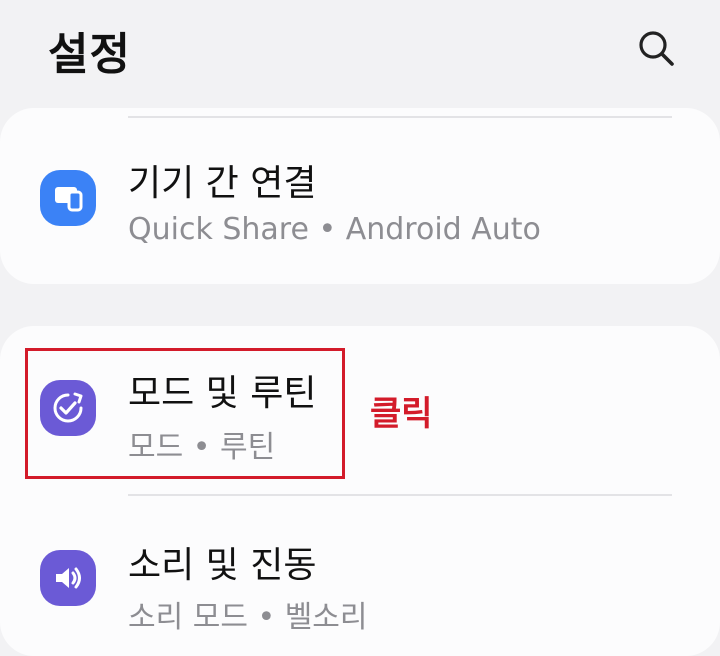 This screenshot has width=720, height=656. Describe the element at coordinates (401, 414) in the screenshot. I see `click-annotation-label: 클릭` at that location.